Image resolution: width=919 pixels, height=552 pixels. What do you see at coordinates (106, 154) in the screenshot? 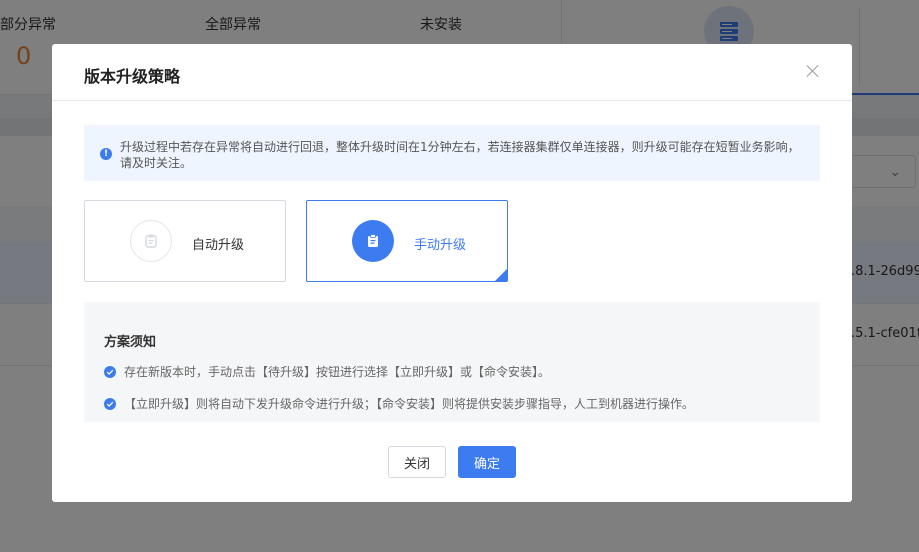
I see `info-icon: !` at bounding box center [106, 154].